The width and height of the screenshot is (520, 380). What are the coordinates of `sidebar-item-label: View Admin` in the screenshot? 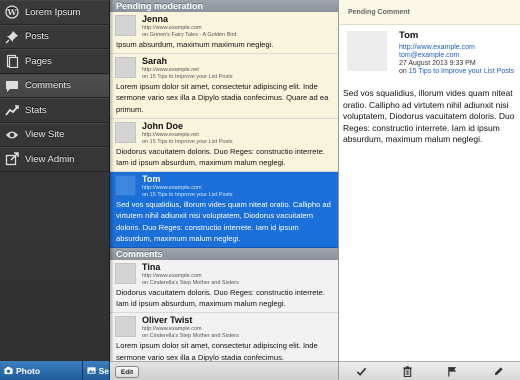 It's located at (50, 159).